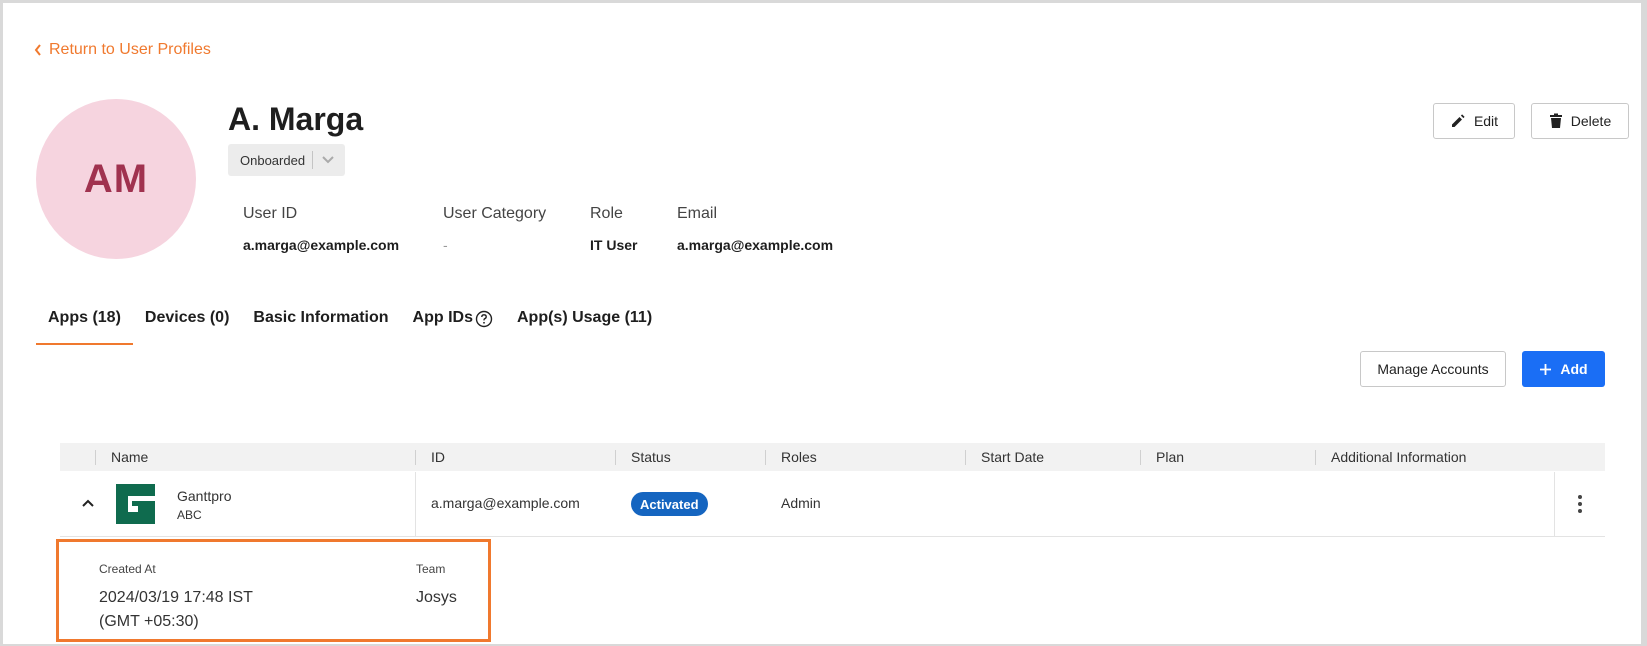 The height and width of the screenshot is (646, 1647). What do you see at coordinates (130, 49) in the screenshot?
I see `back-link-label: Return to User Profiles` at bounding box center [130, 49].